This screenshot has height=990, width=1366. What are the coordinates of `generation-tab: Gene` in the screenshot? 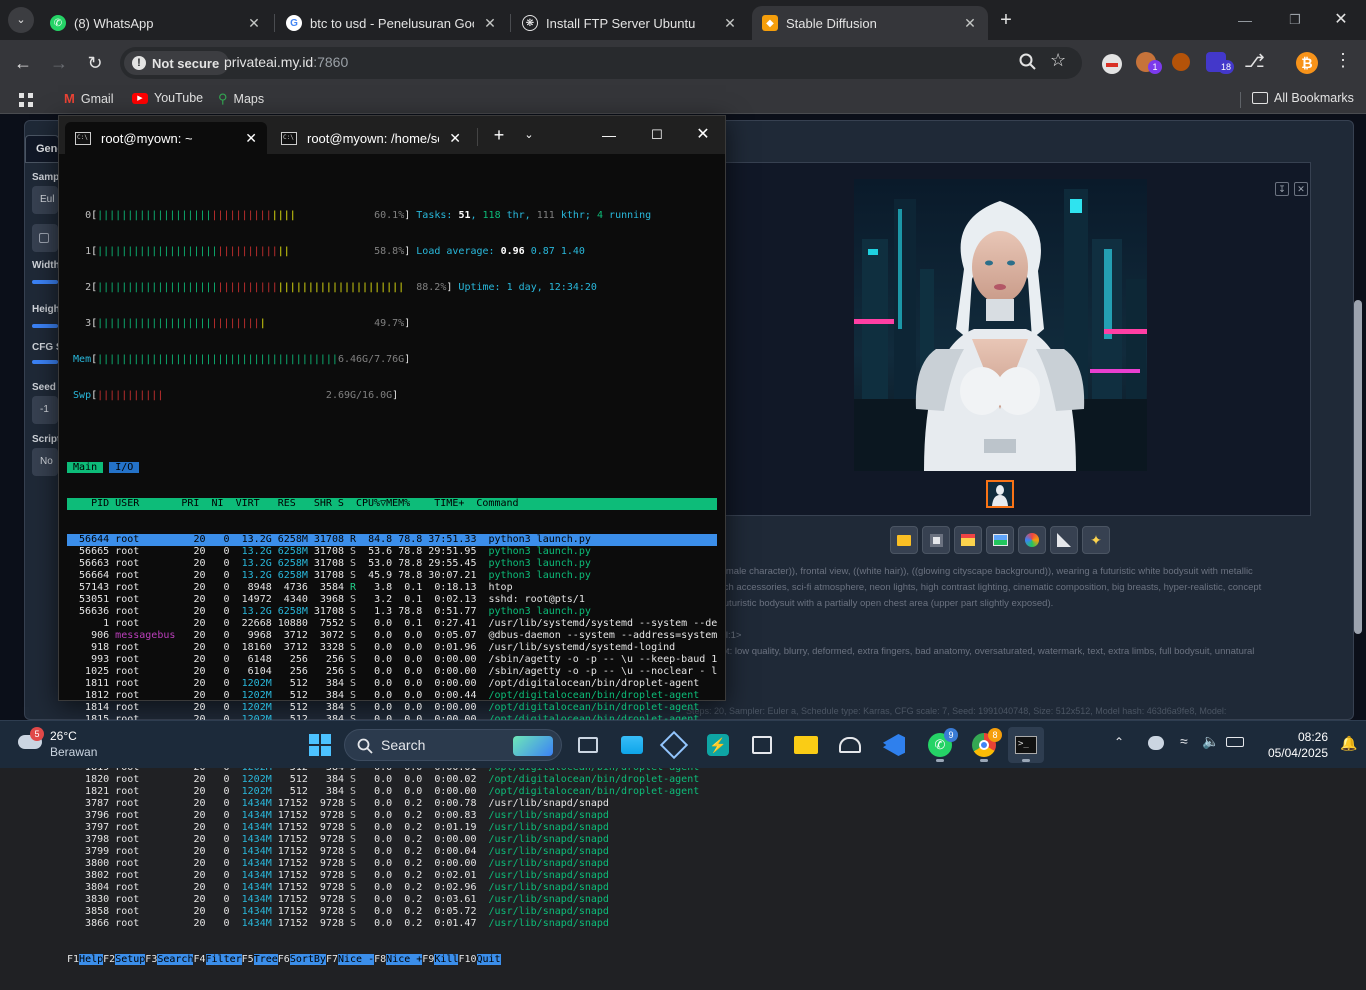 It's located at (44, 149).